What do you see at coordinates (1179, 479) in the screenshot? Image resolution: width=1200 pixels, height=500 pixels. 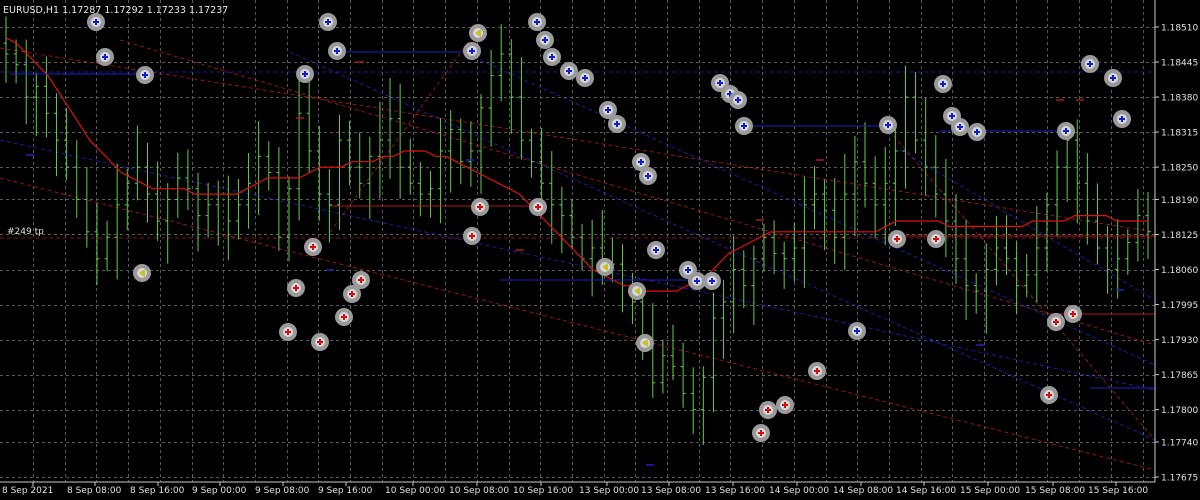 I see `price-tick-label: 1.17675` at bounding box center [1179, 479].